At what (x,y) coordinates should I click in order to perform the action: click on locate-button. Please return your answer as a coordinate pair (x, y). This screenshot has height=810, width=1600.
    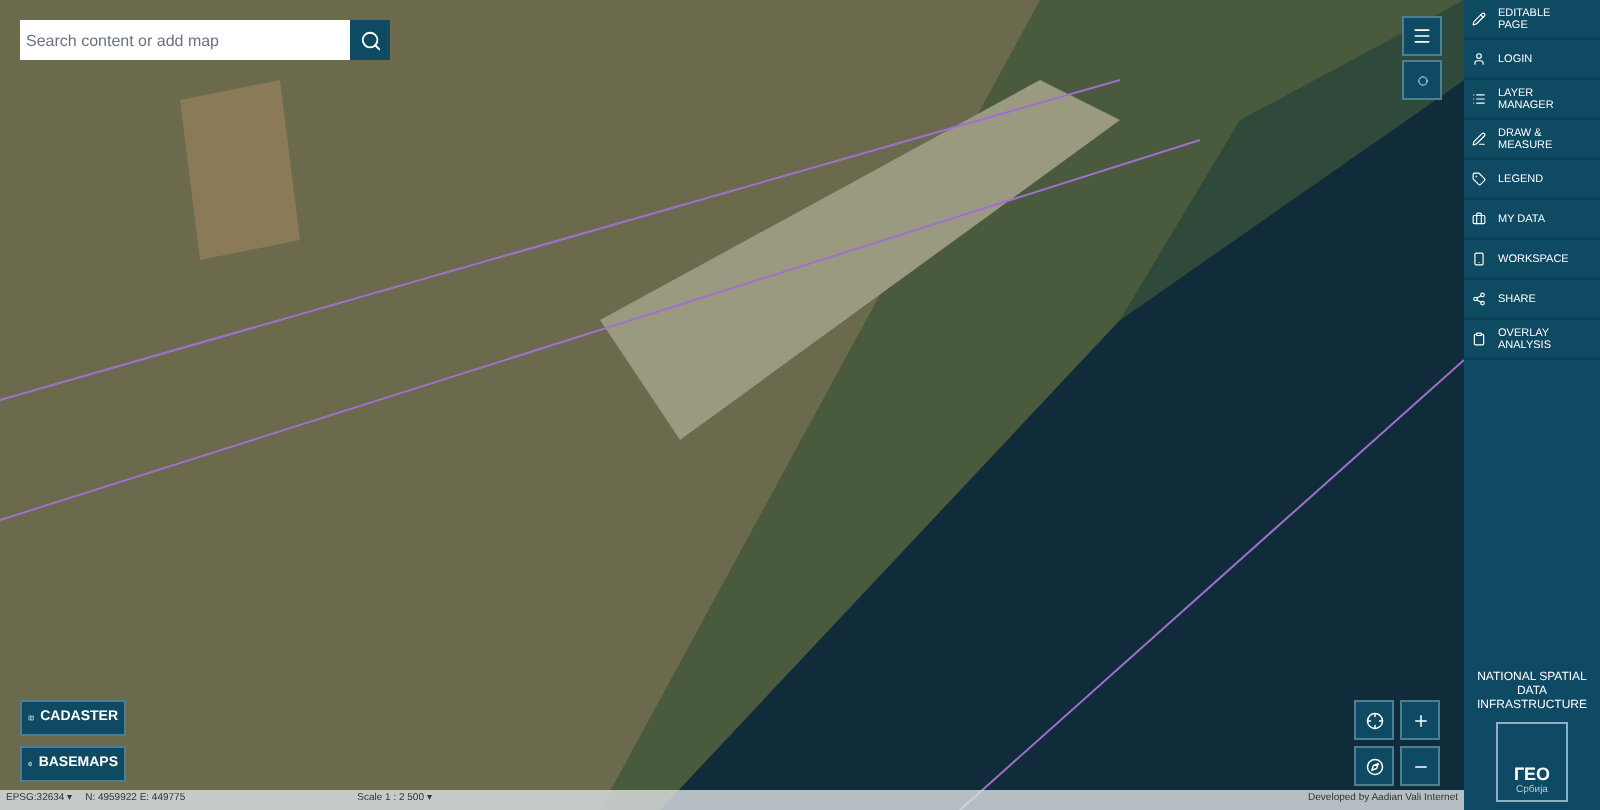
    Looking at the image, I should click on (1374, 720).